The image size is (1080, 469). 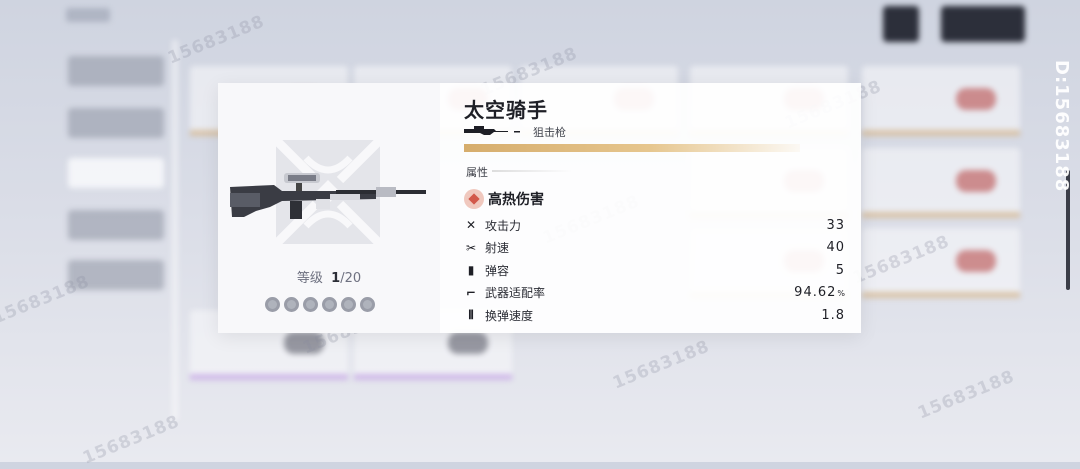 I want to click on stats-list: ✕ 攻击力 33 ✂ 射速 40 ▮ 弹容 5 ⌐ 武器适配率 94.62% ⦀, so click(x=655, y=270).